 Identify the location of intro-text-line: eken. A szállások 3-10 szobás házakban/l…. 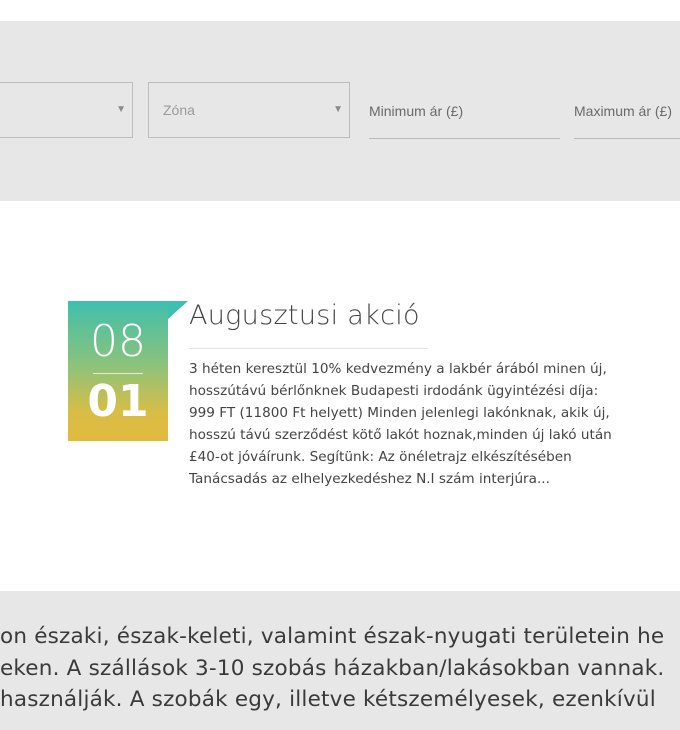
(332, 668).